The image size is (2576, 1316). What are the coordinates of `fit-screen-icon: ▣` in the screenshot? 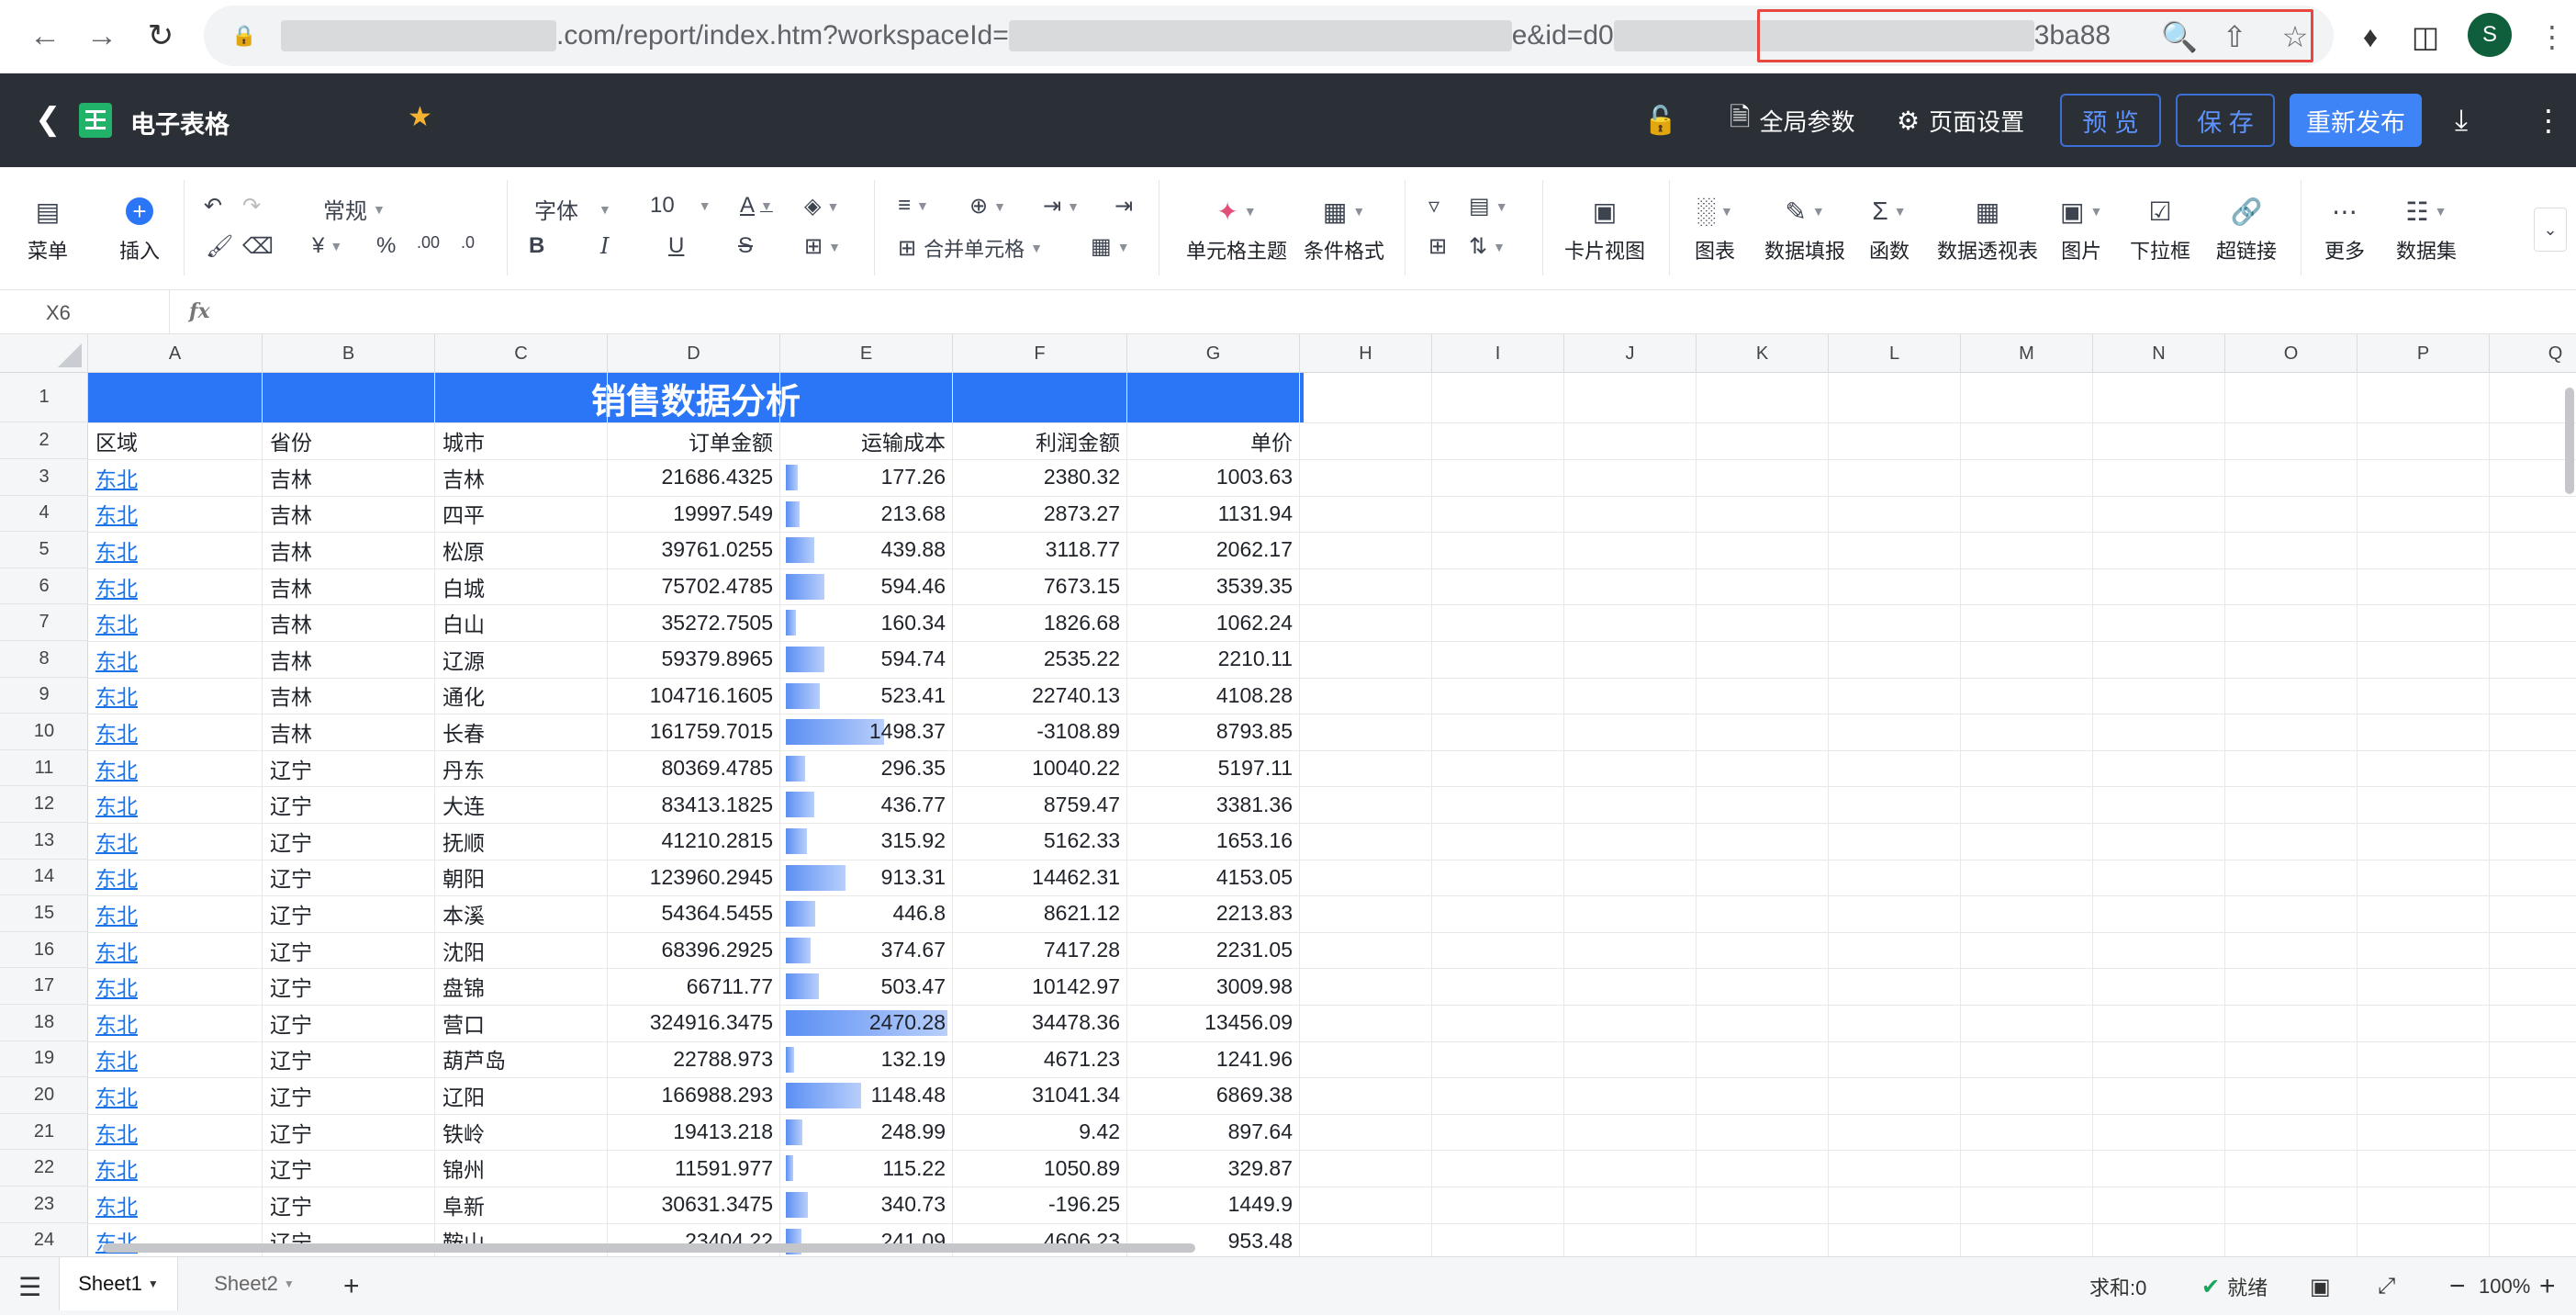 It's located at (2320, 1287).